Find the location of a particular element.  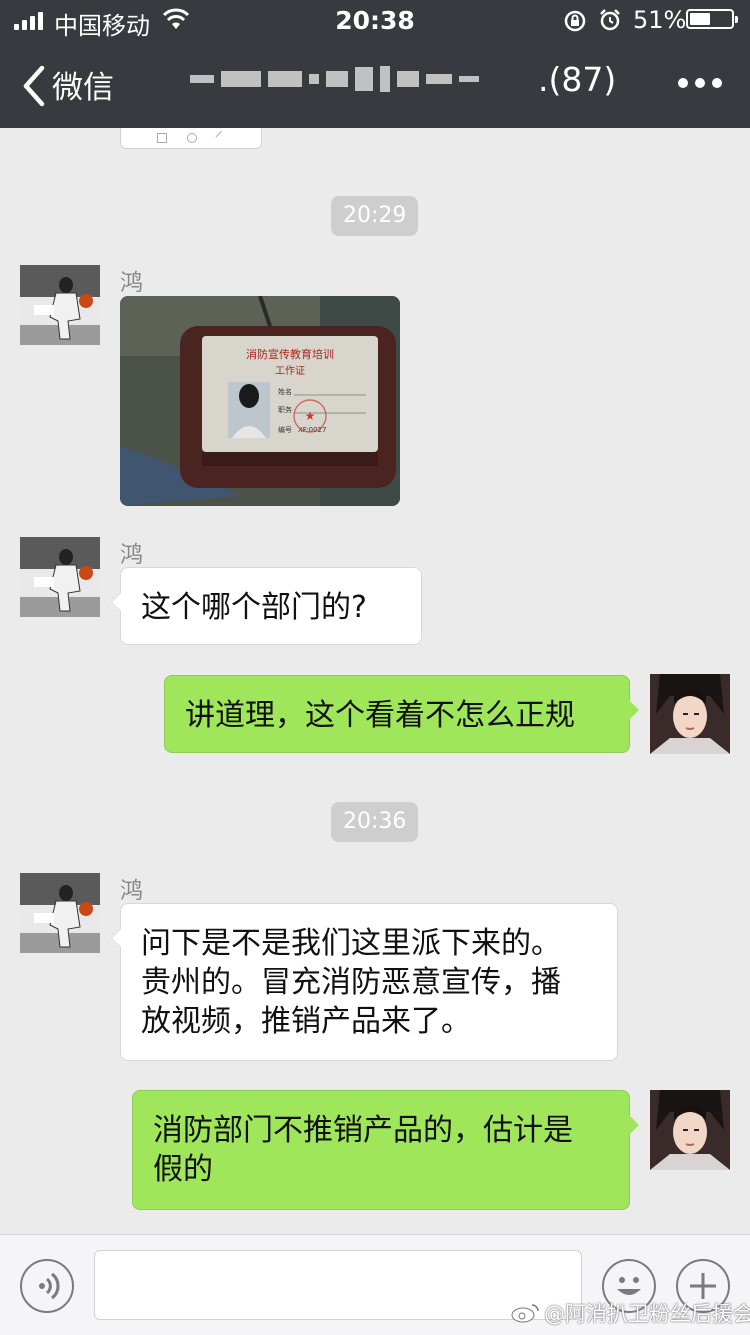

id-card-photo: 消防宣传教育培训 工作证 姓名 职务 编号 XF:0027 ★ is located at coordinates (260, 401).